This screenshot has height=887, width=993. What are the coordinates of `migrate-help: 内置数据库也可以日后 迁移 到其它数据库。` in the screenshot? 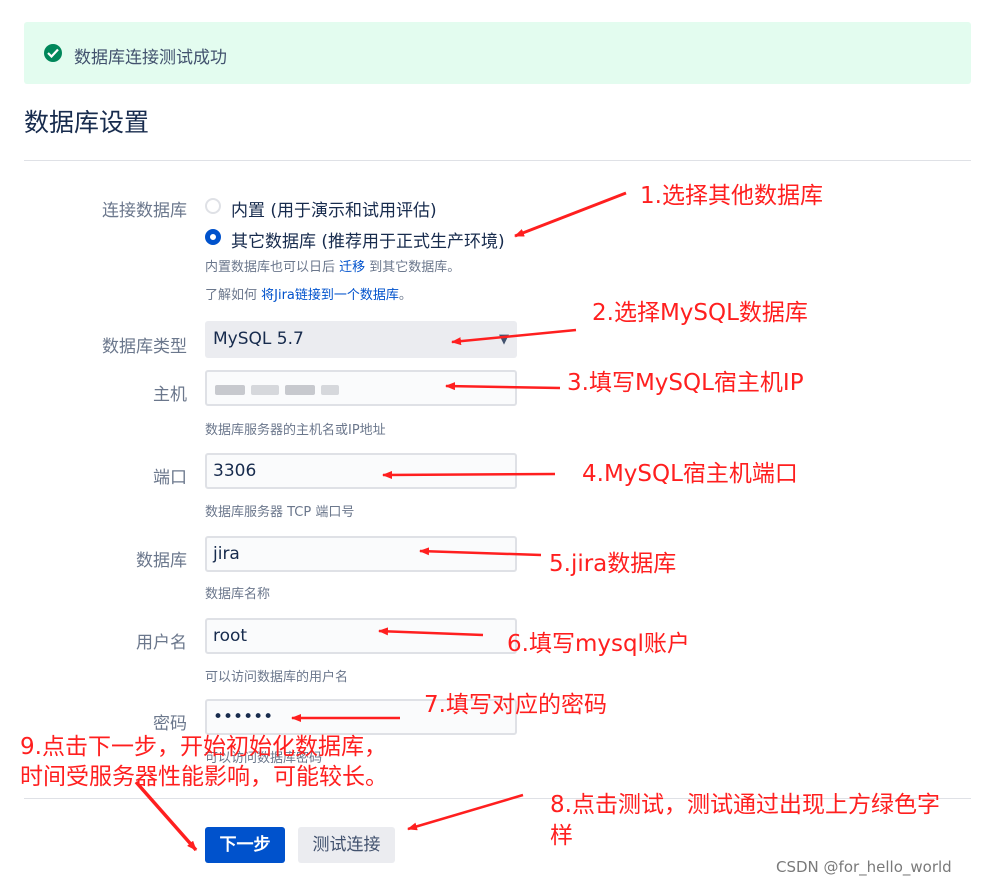 It's located at (333, 267).